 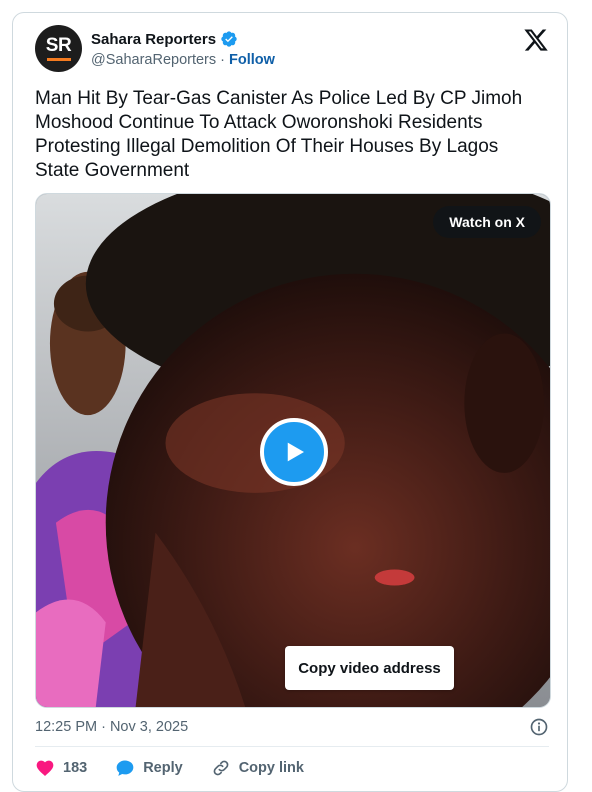 I want to click on like-button: 183, so click(x=61, y=768).